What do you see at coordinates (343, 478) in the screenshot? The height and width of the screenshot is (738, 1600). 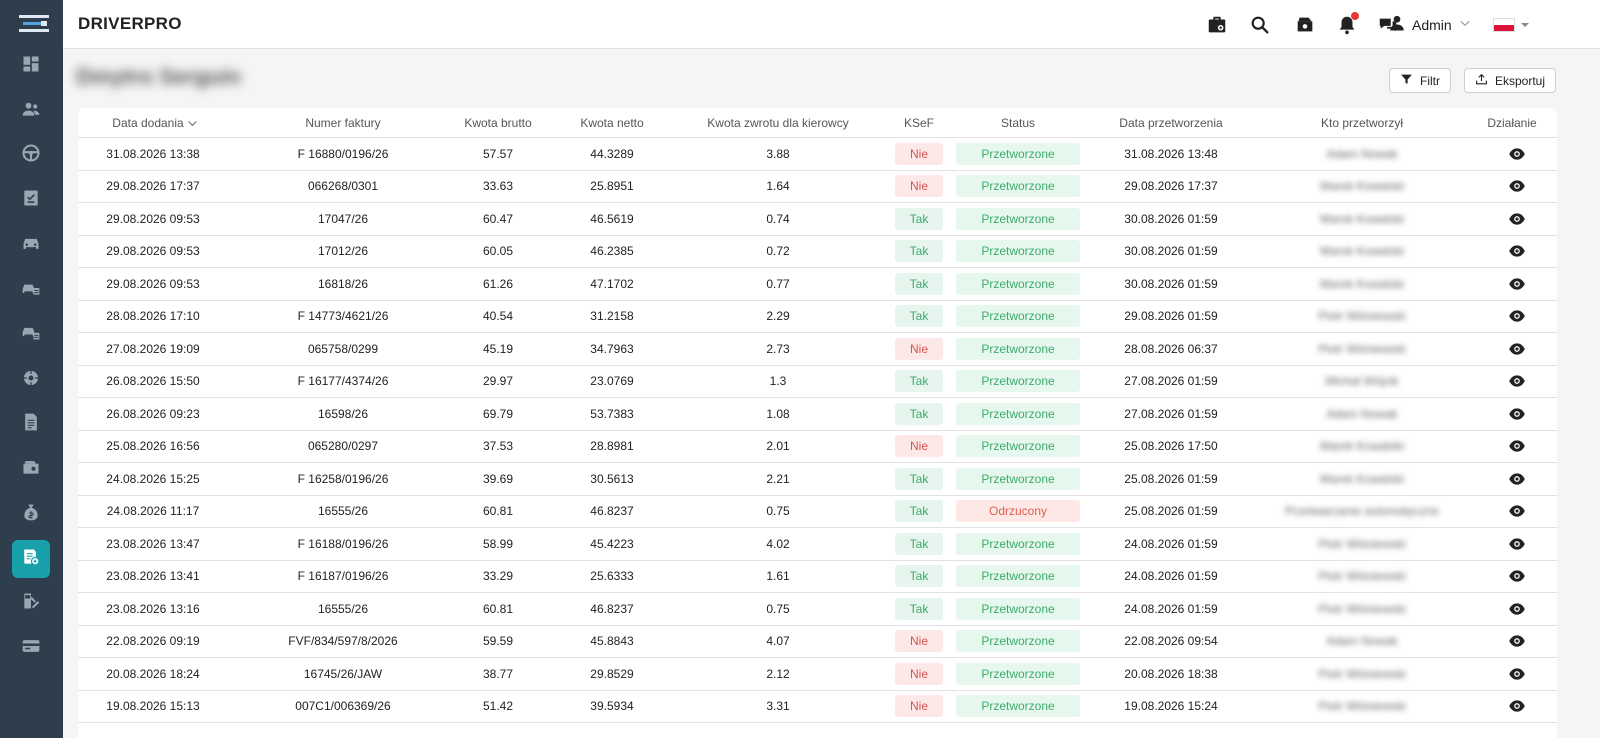 I see `cell-invoice-number: F 16258/0196/26` at bounding box center [343, 478].